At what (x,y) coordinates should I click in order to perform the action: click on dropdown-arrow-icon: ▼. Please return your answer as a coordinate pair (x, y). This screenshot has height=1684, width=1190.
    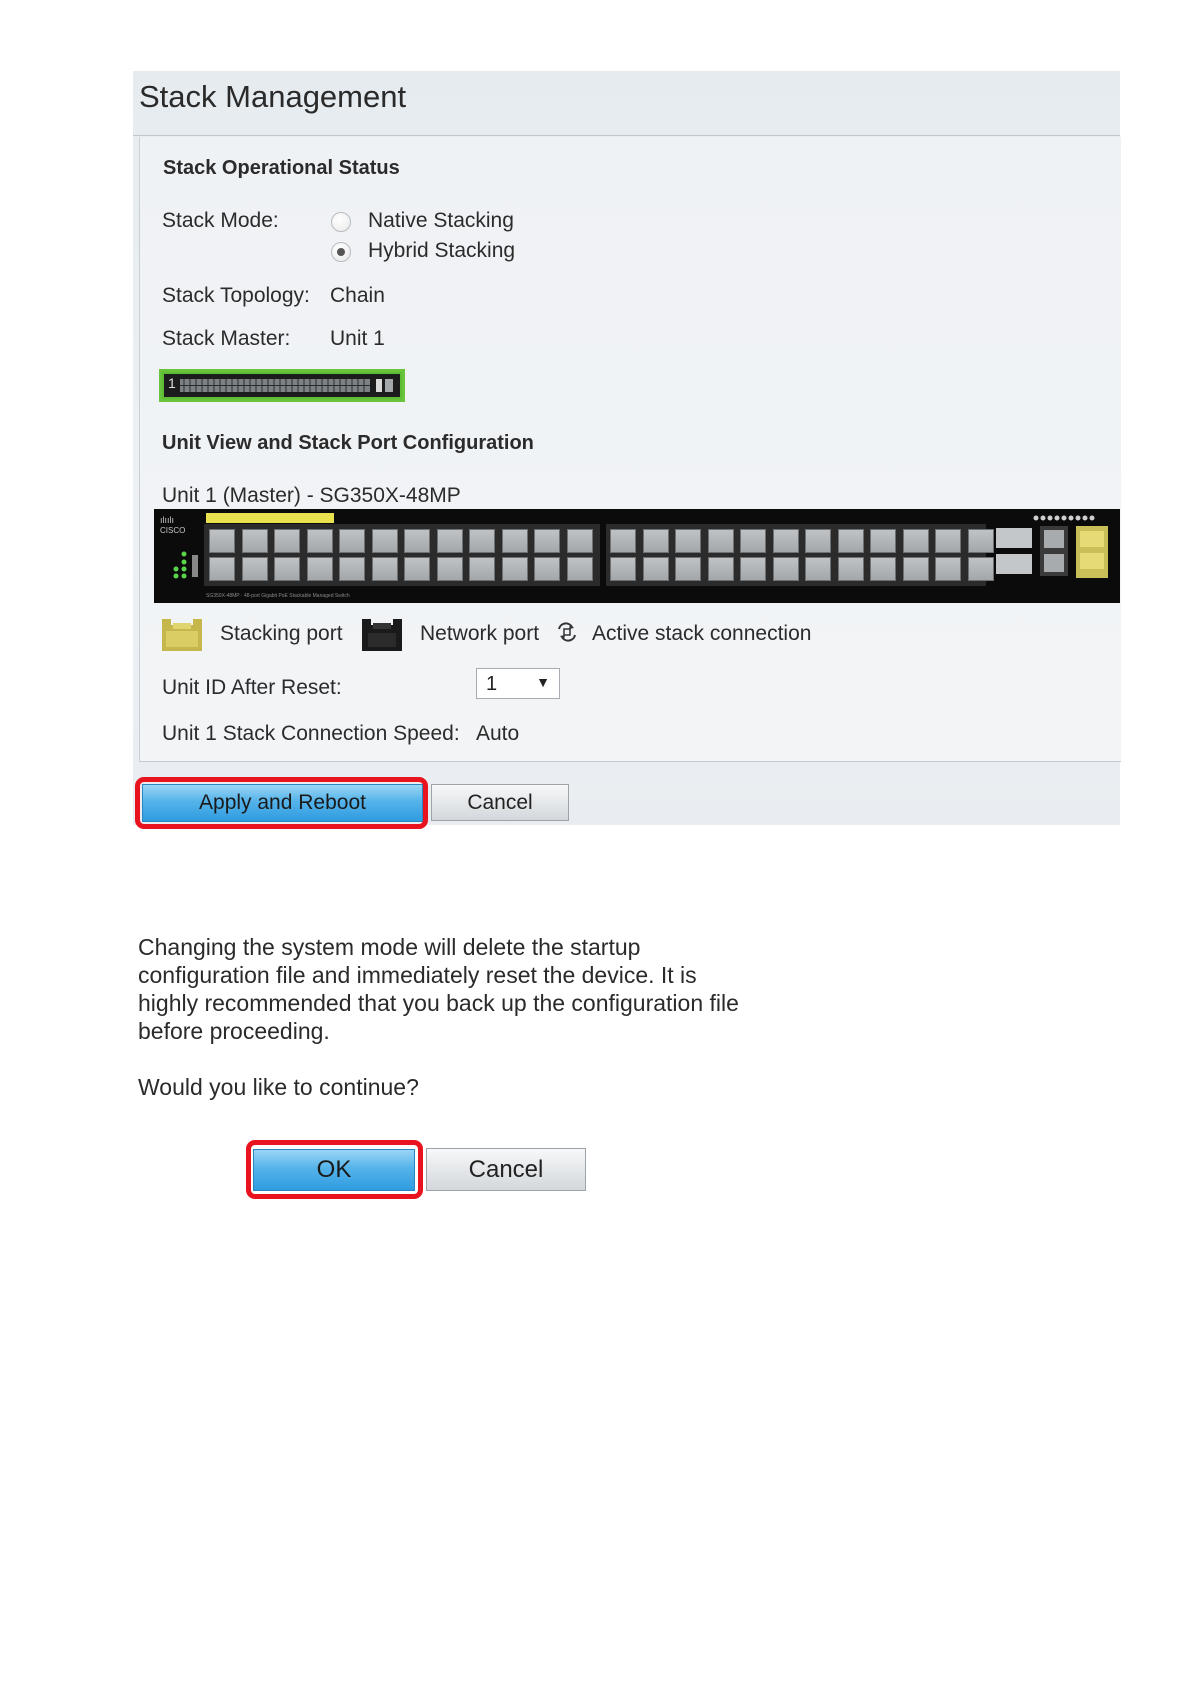
    Looking at the image, I should click on (543, 682).